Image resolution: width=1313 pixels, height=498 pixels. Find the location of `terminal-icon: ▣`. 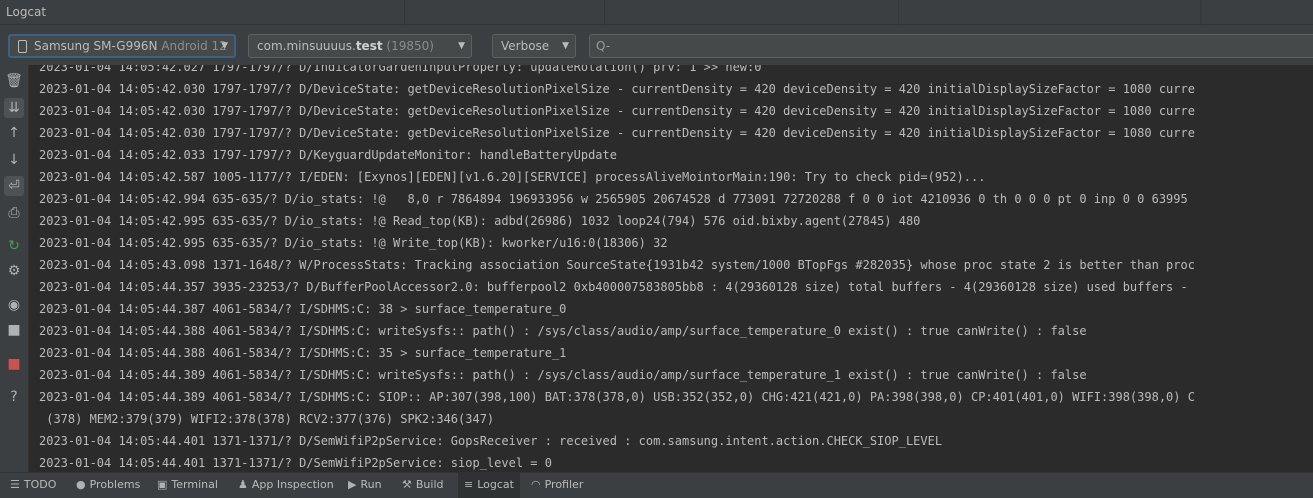

terminal-icon: ▣ is located at coordinates (162, 484).